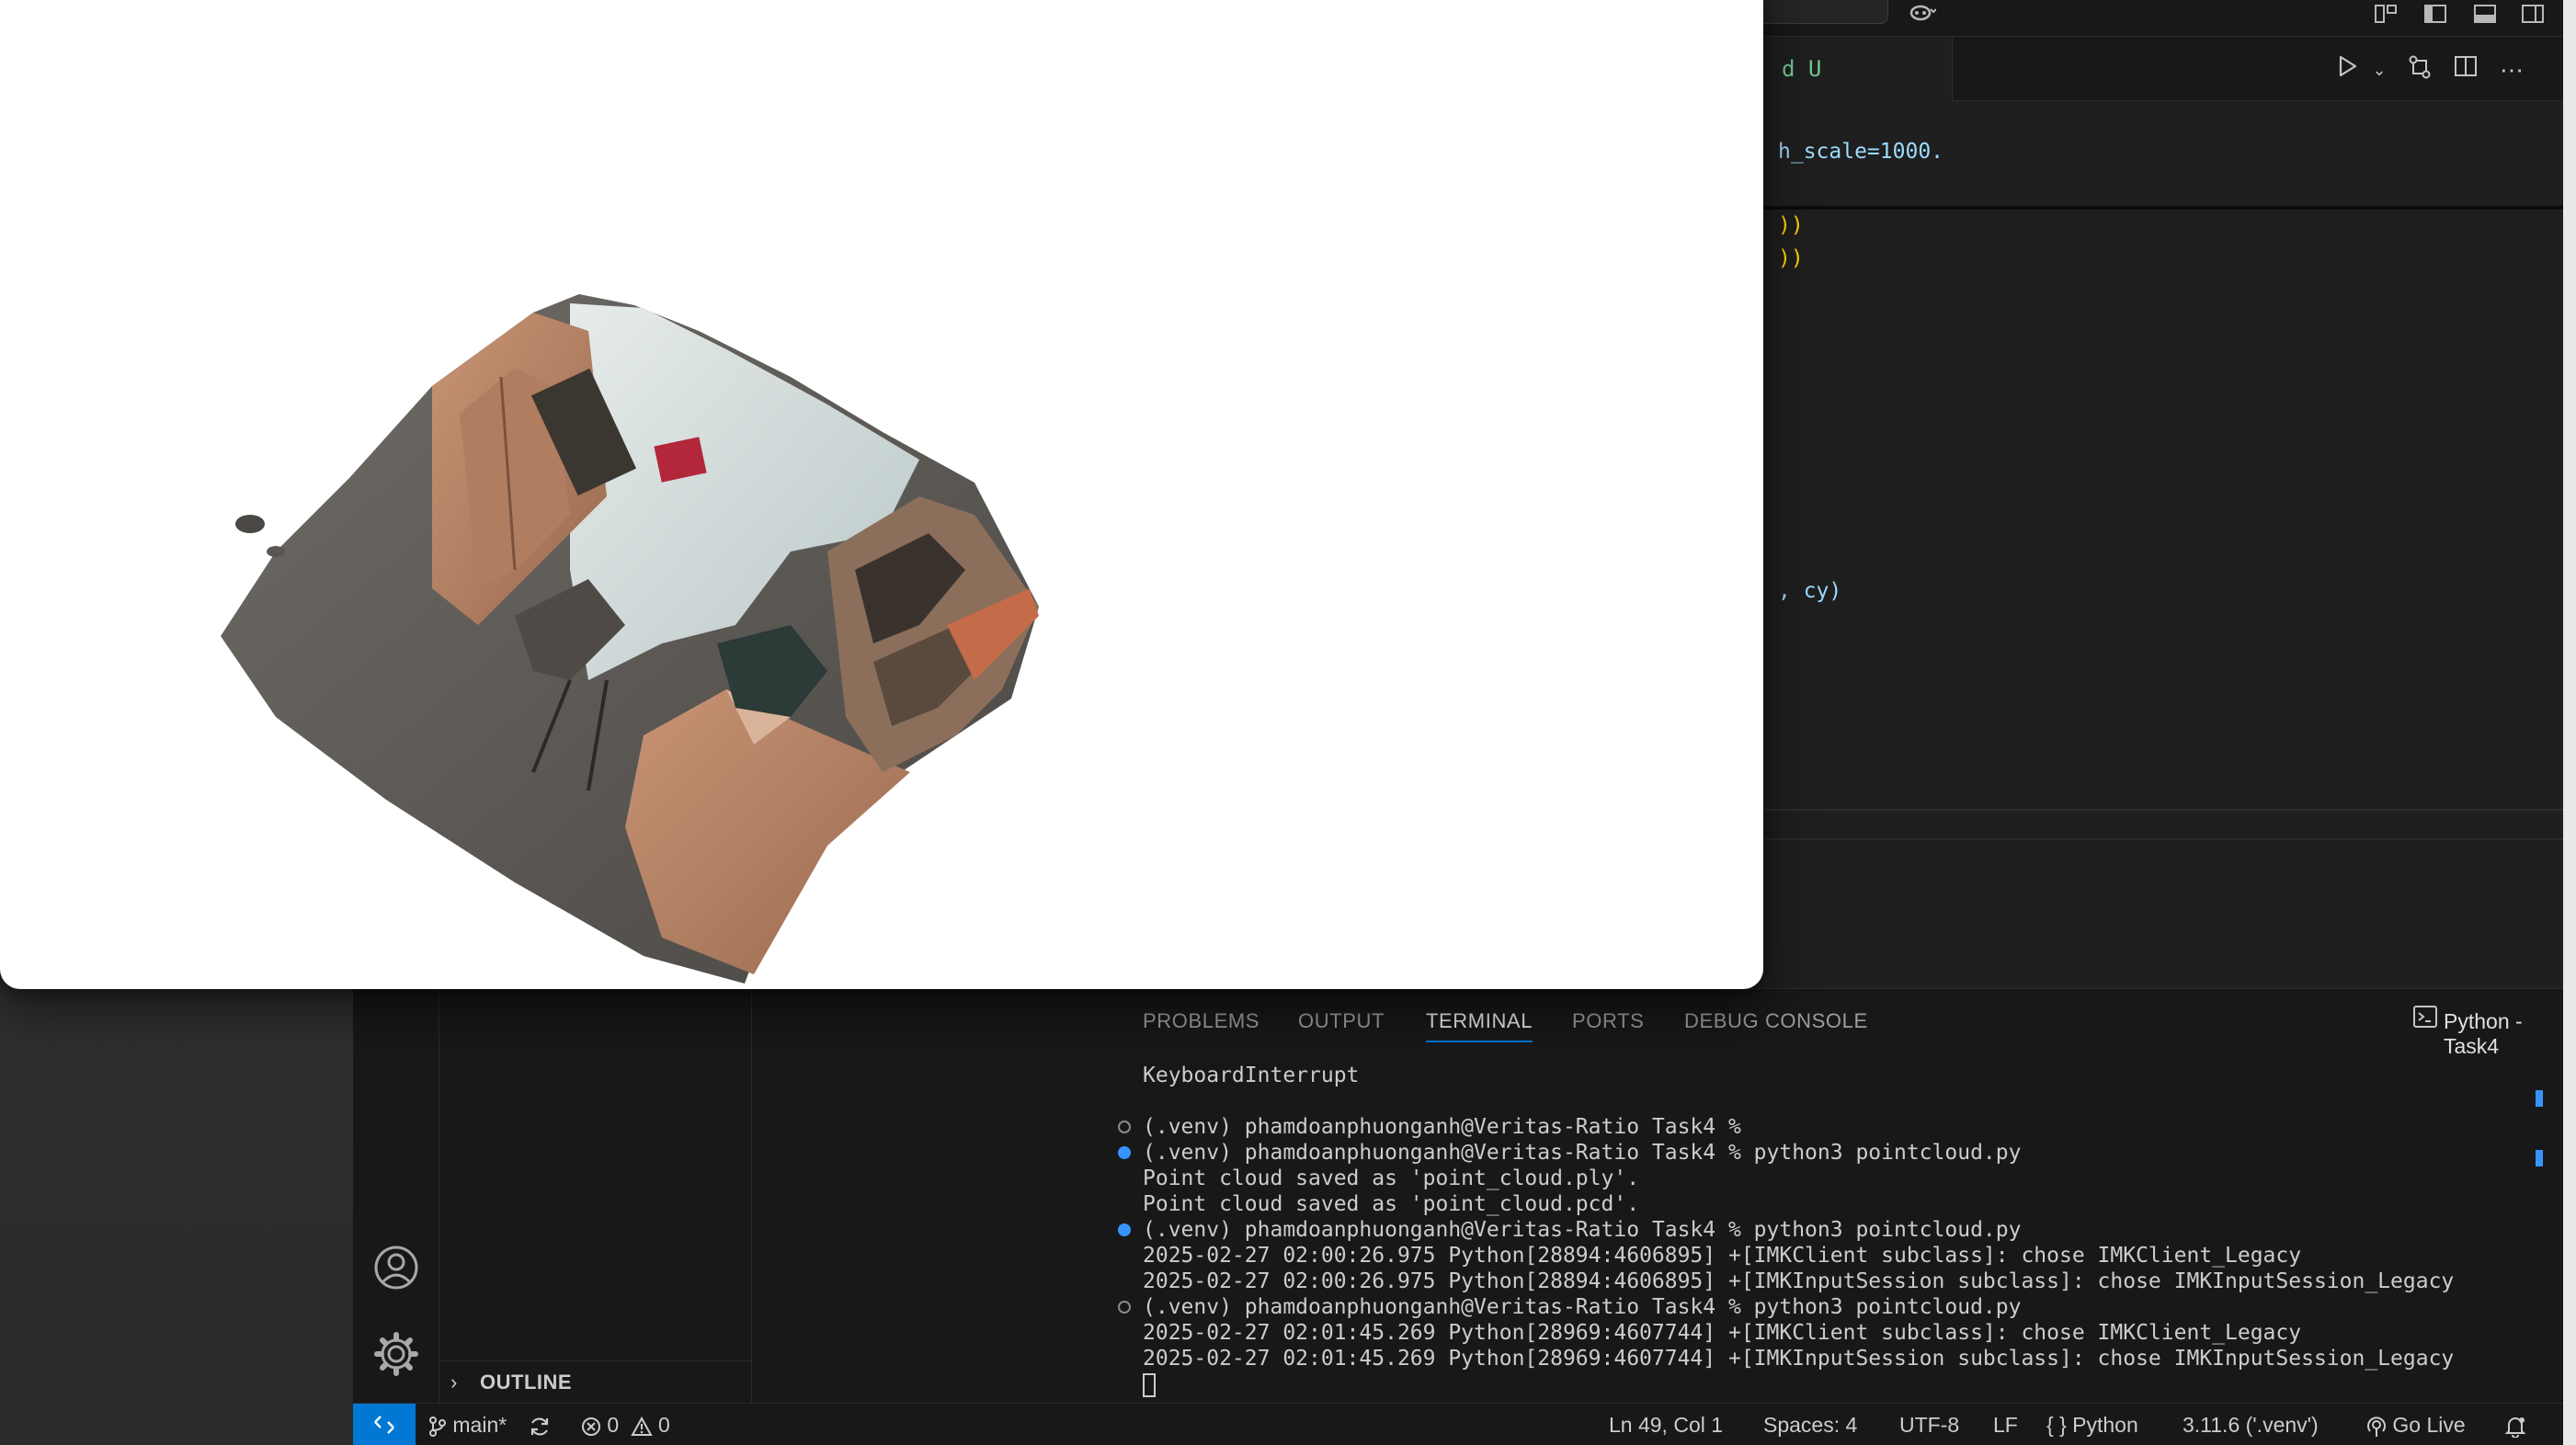 This screenshot has width=2576, height=1445. I want to click on accounts-icon, so click(396, 1267).